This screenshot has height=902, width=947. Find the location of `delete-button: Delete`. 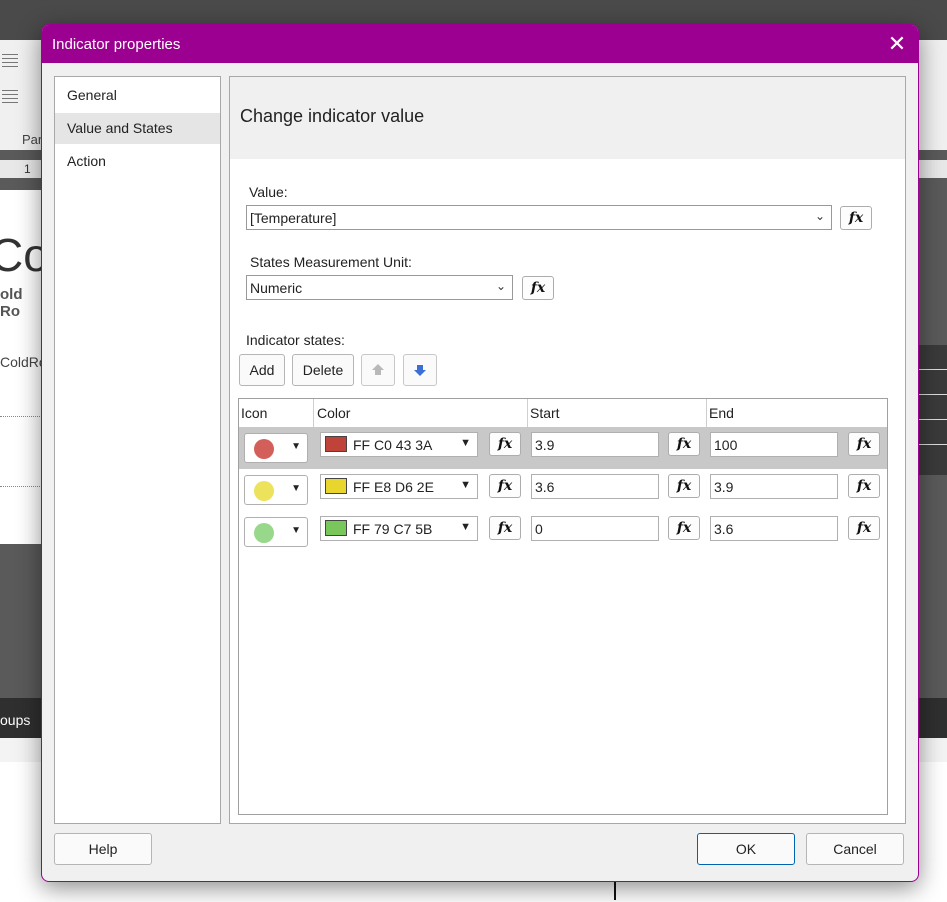

delete-button: Delete is located at coordinates (323, 370).